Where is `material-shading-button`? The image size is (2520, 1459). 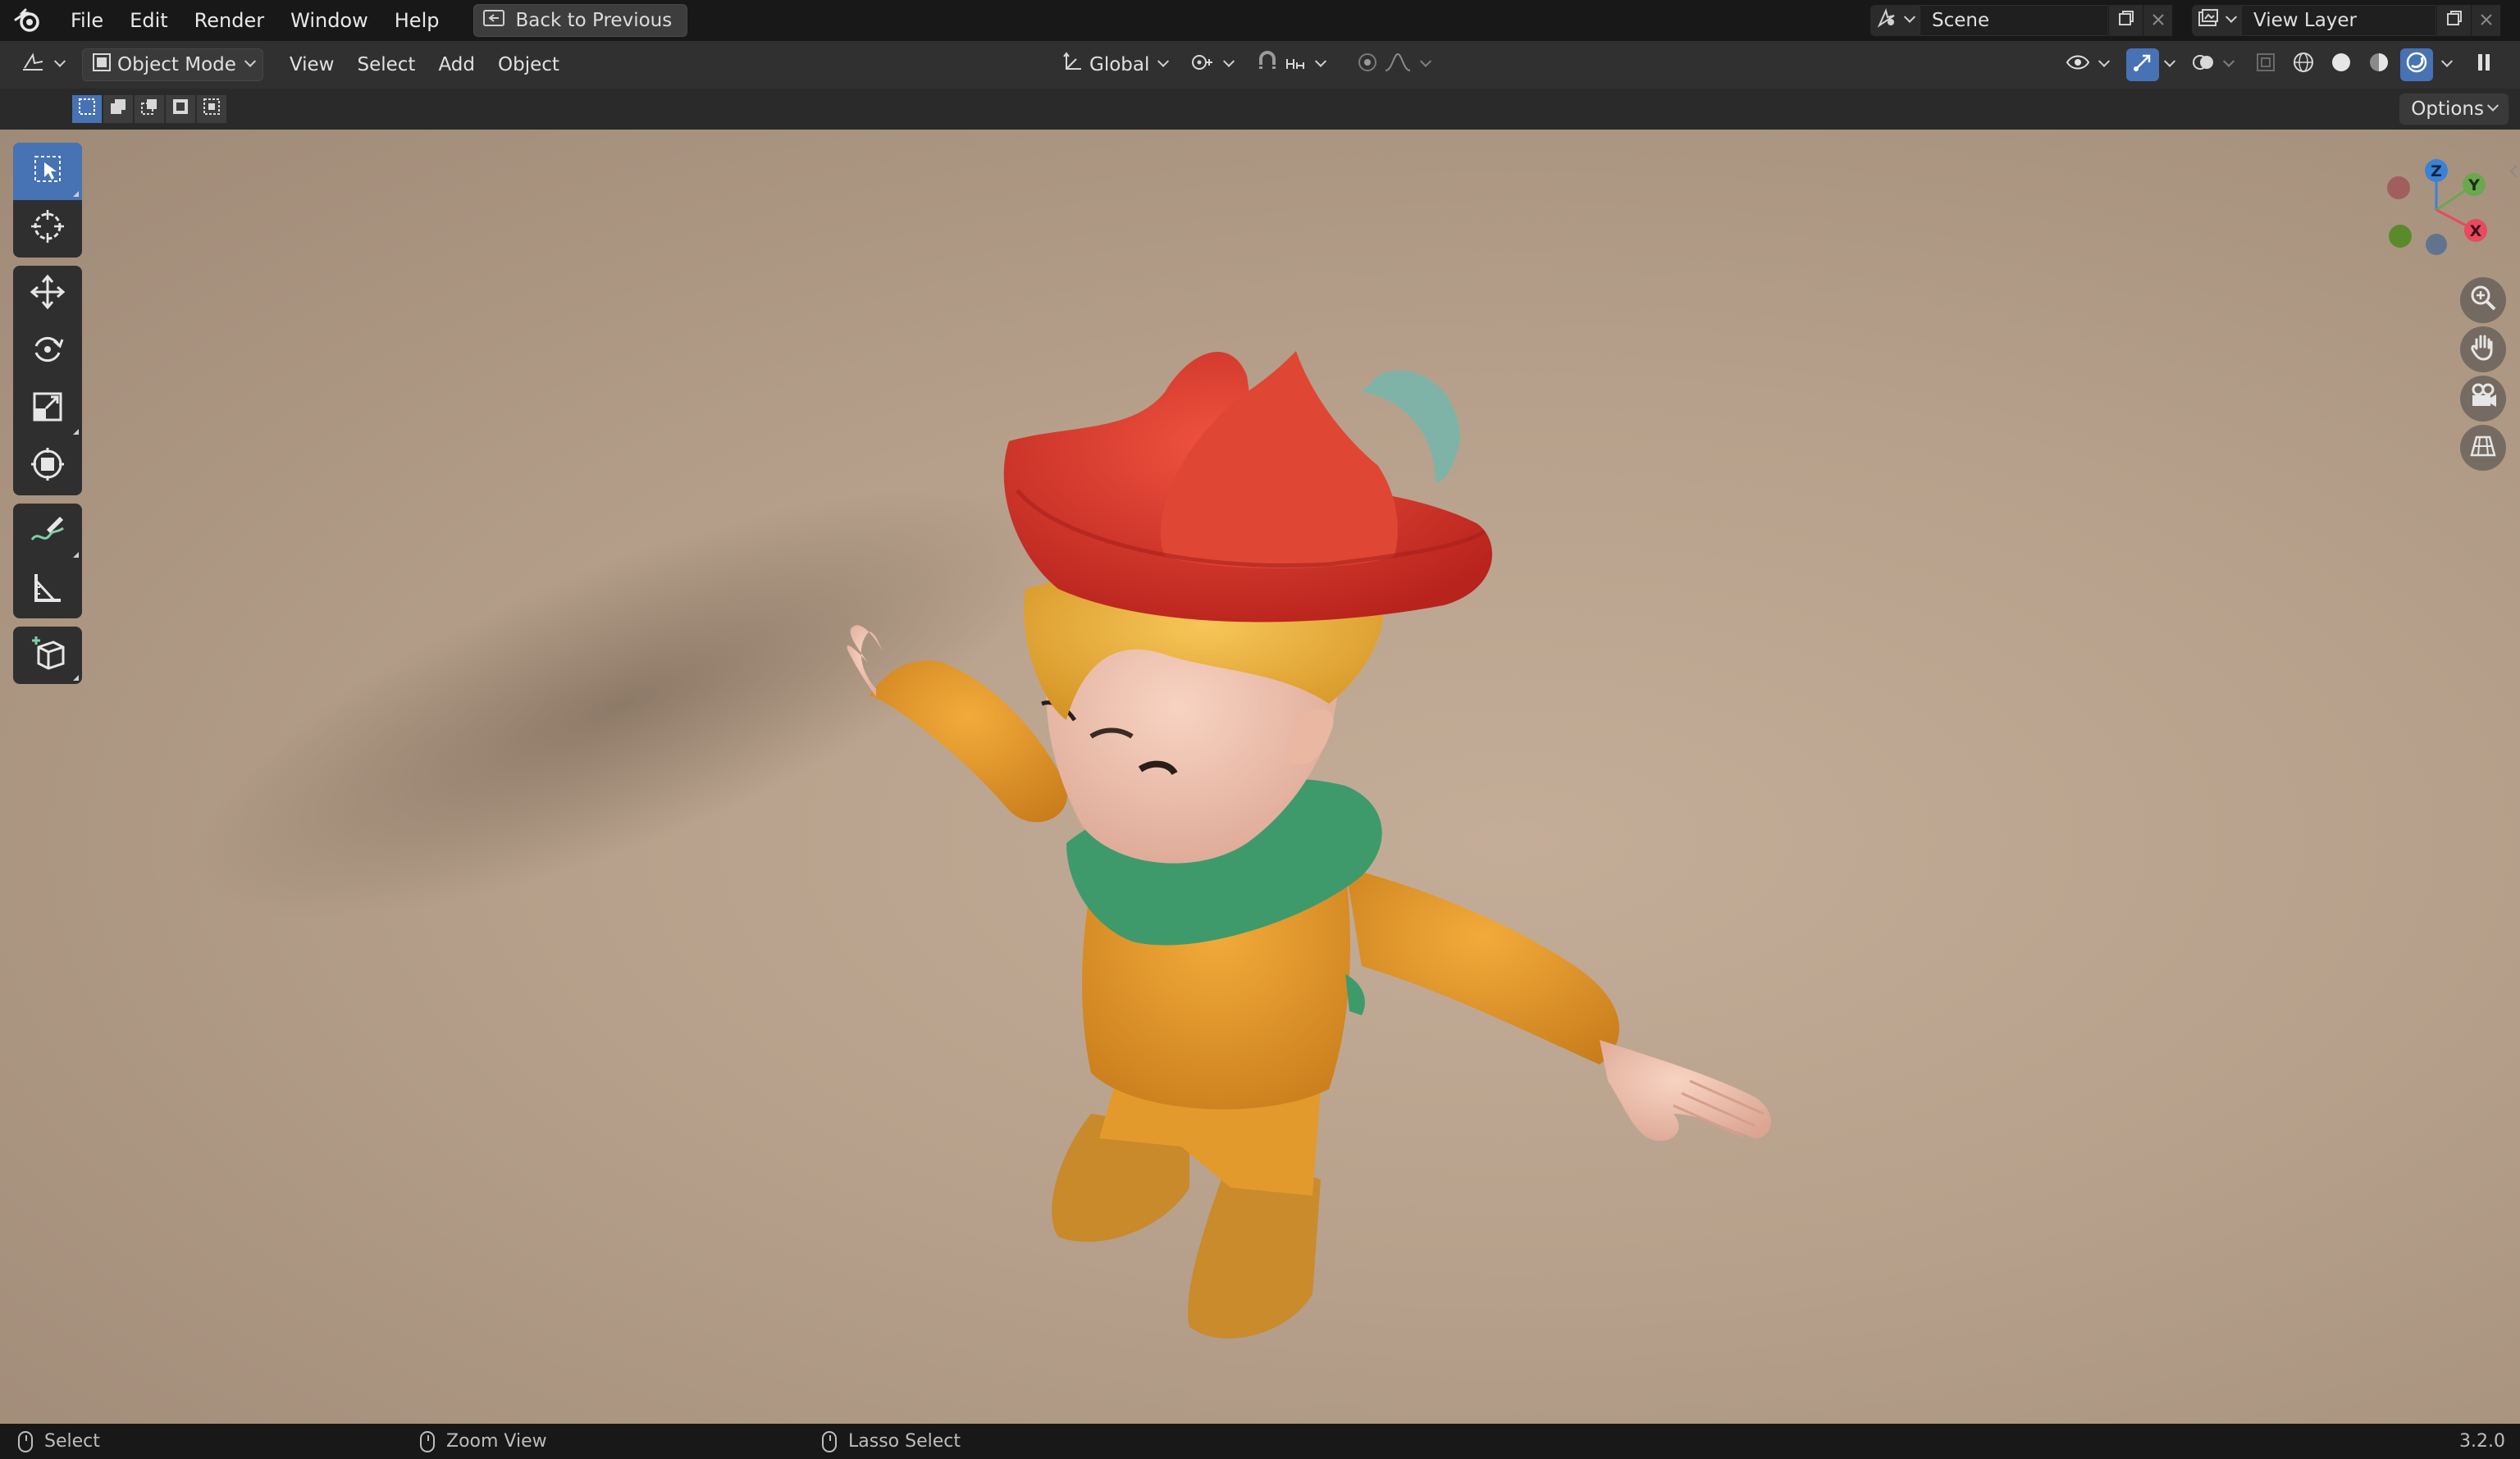 material-shading-button is located at coordinates (2379, 65).